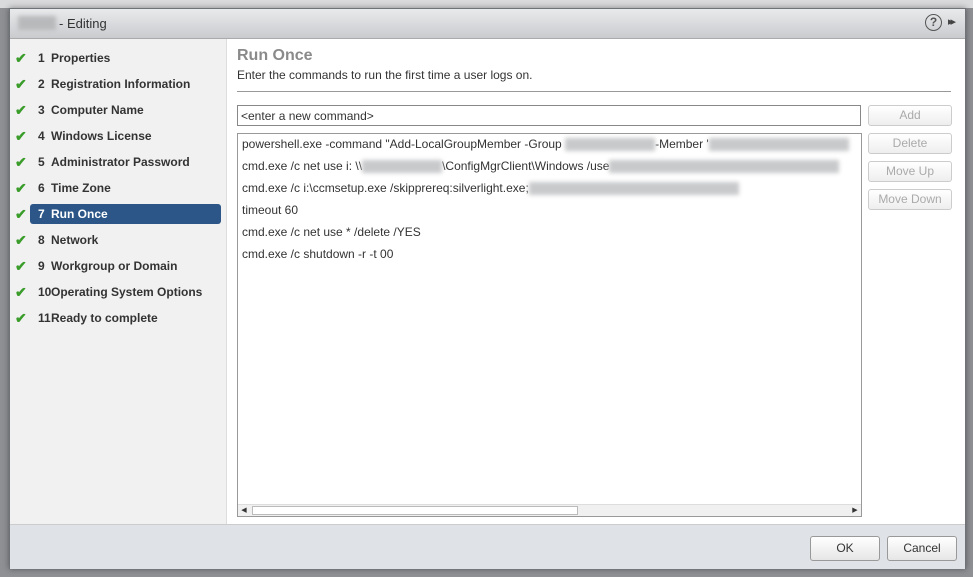 The width and height of the screenshot is (973, 577). I want to click on scrollbar-thumb, so click(415, 510).